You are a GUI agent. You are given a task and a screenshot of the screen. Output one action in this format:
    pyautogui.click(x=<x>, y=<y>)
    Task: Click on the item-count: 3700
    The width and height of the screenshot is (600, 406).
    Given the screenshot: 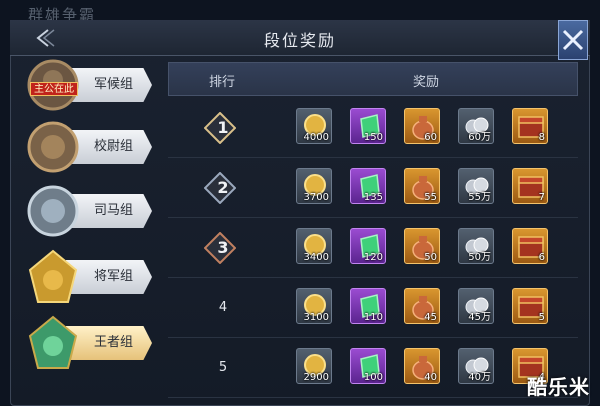 What is the action you would take?
    pyautogui.click(x=316, y=197)
    